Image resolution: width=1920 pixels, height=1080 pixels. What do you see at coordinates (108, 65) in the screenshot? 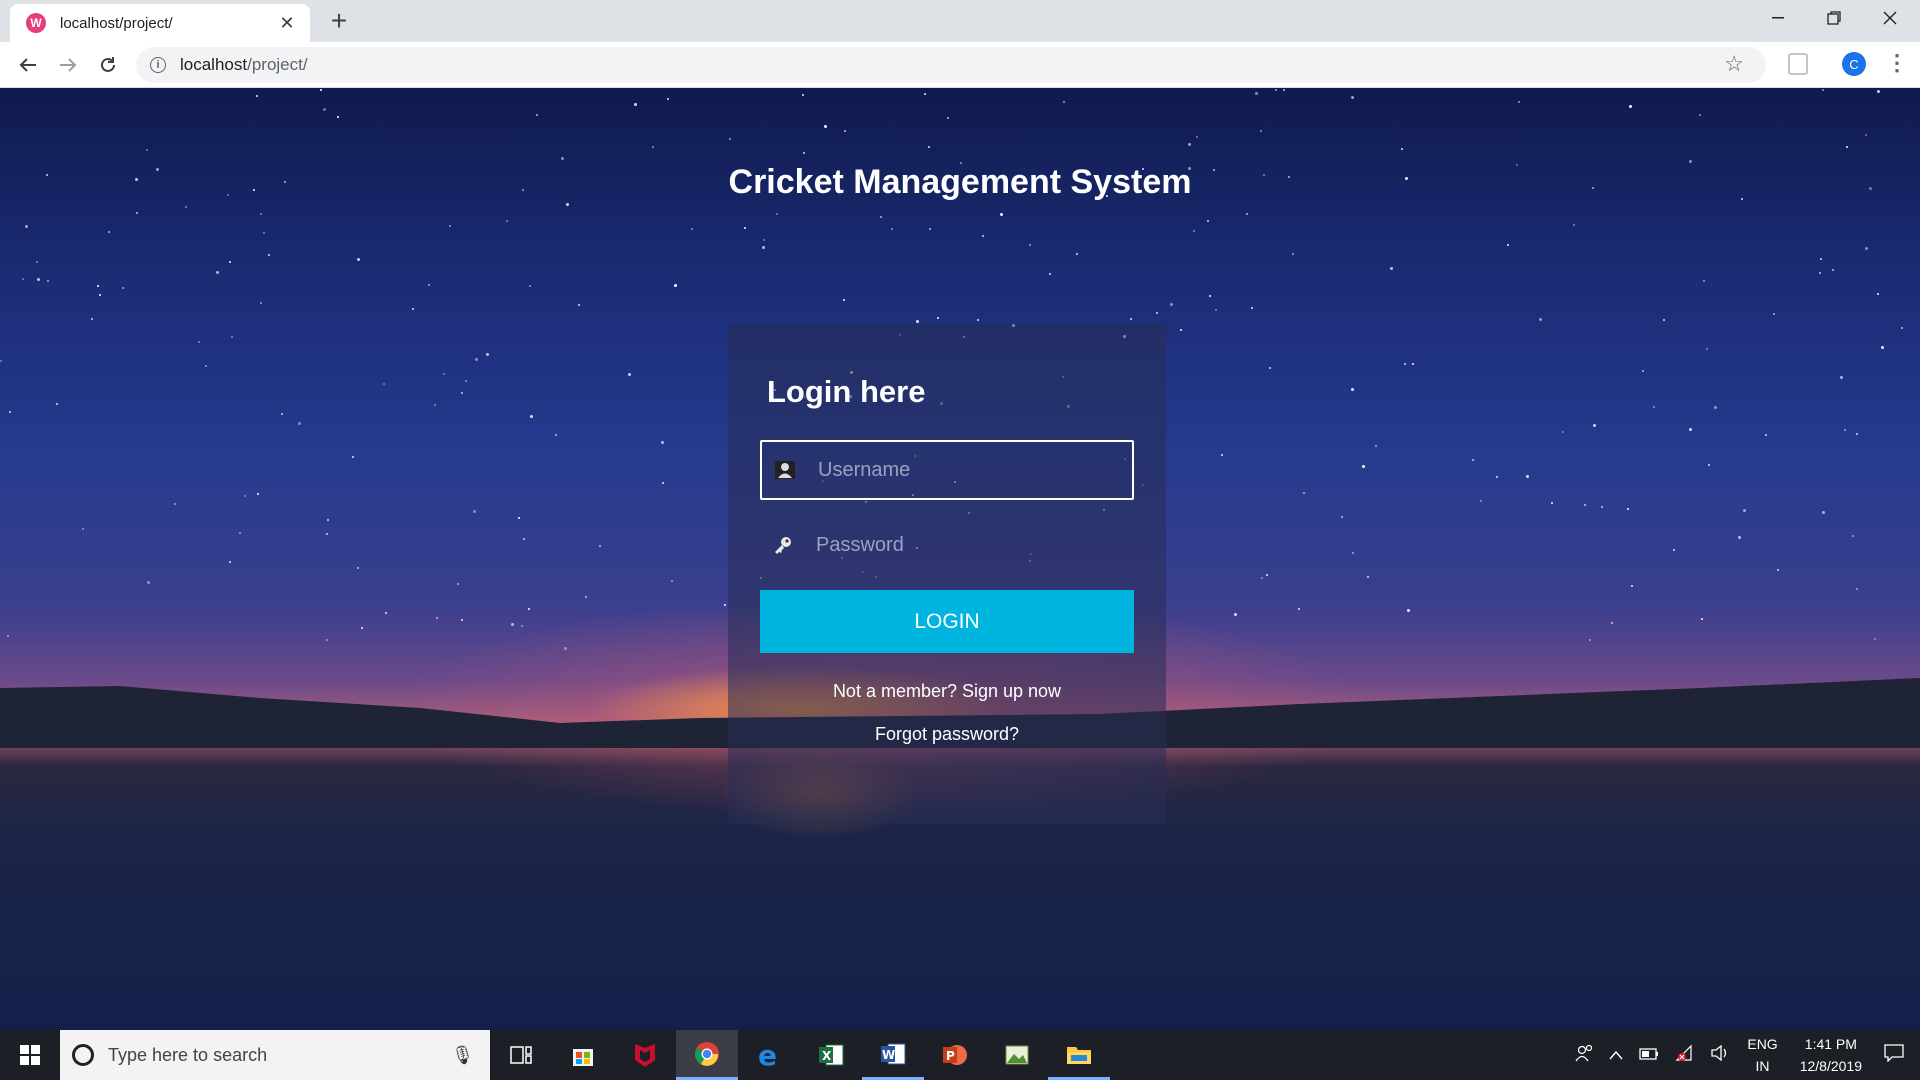
I see `reload-button` at bounding box center [108, 65].